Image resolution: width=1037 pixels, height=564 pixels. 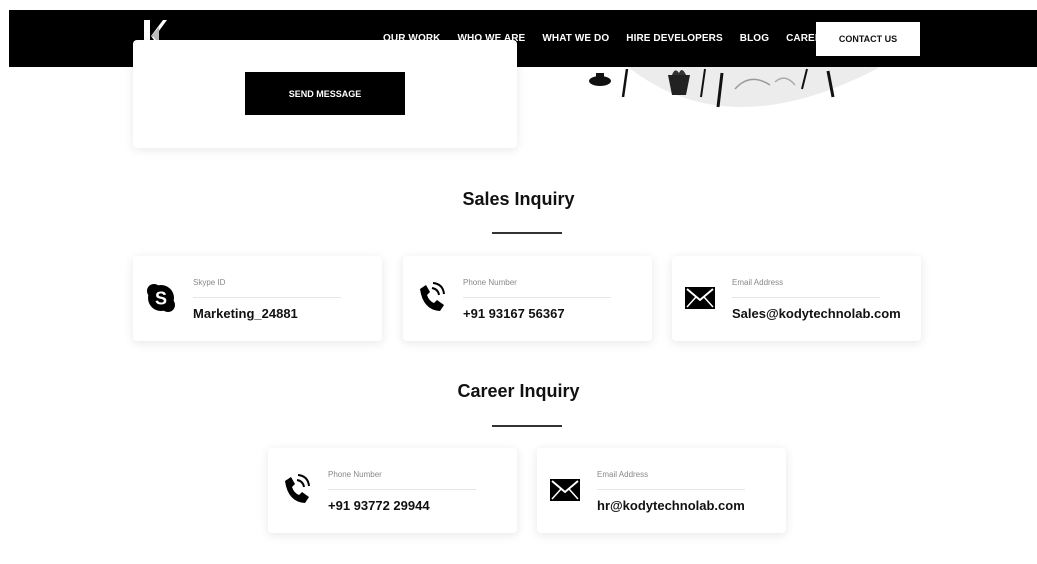 I want to click on sales-phone-card: Phone Number +91 93167 56367, so click(x=527, y=298).